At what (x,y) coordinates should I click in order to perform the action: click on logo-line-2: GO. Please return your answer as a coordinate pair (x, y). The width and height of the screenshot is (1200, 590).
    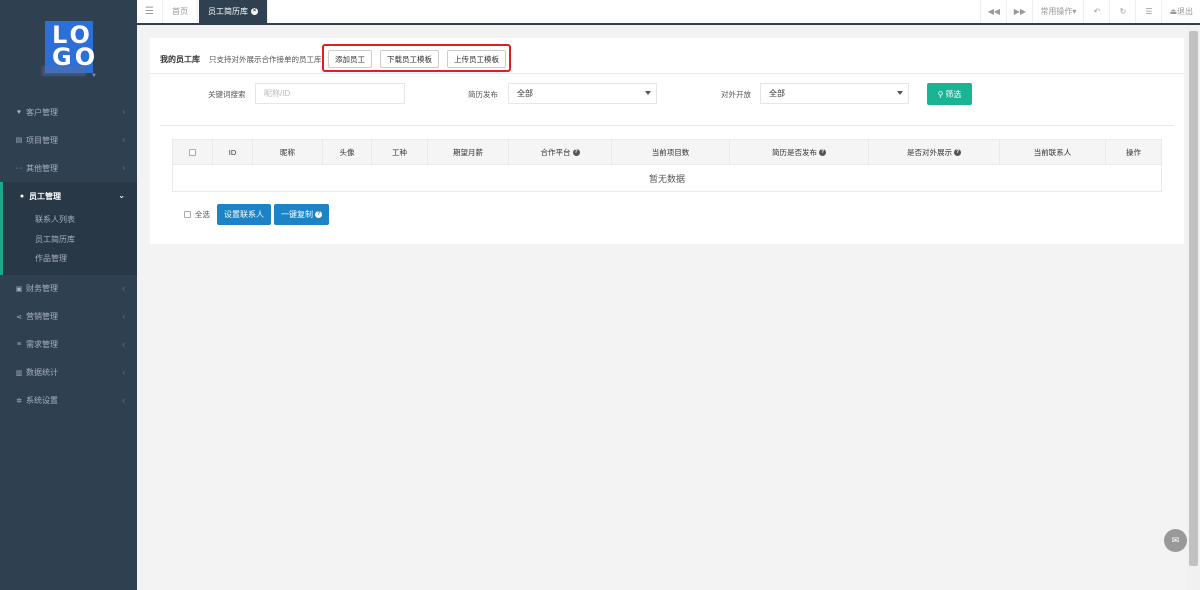
    Looking at the image, I should click on (75, 57).